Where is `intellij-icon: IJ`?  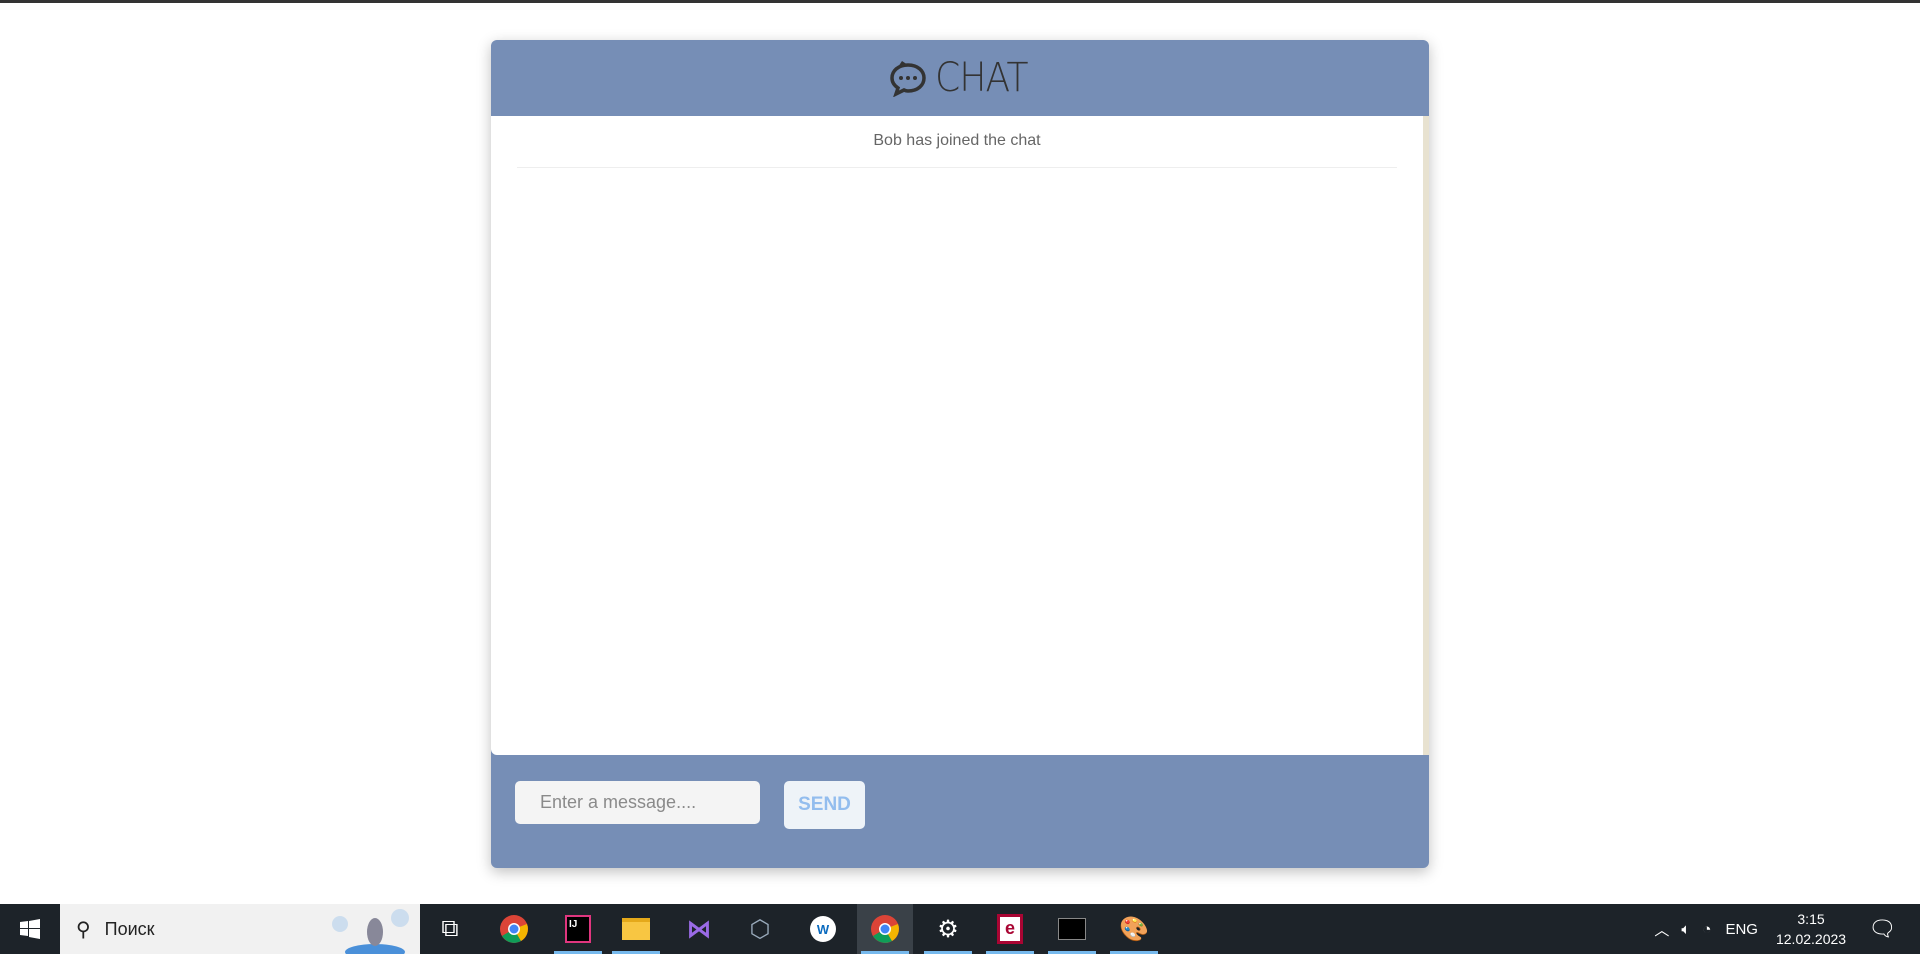 intellij-icon: IJ is located at coordinates (578, 929).